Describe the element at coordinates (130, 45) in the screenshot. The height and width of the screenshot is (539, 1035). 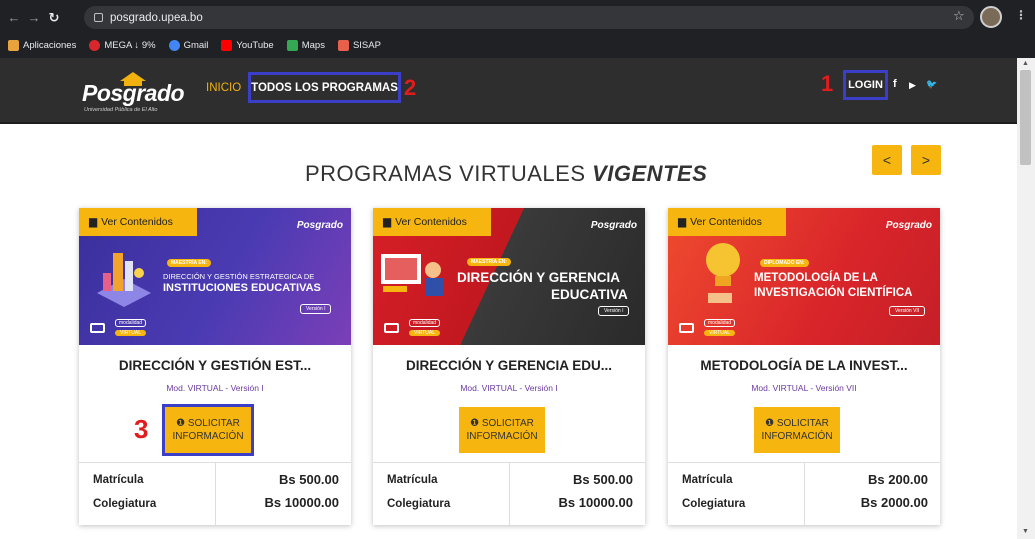
I see `bookmark-label: MEGA ↓ 9%` at that location.